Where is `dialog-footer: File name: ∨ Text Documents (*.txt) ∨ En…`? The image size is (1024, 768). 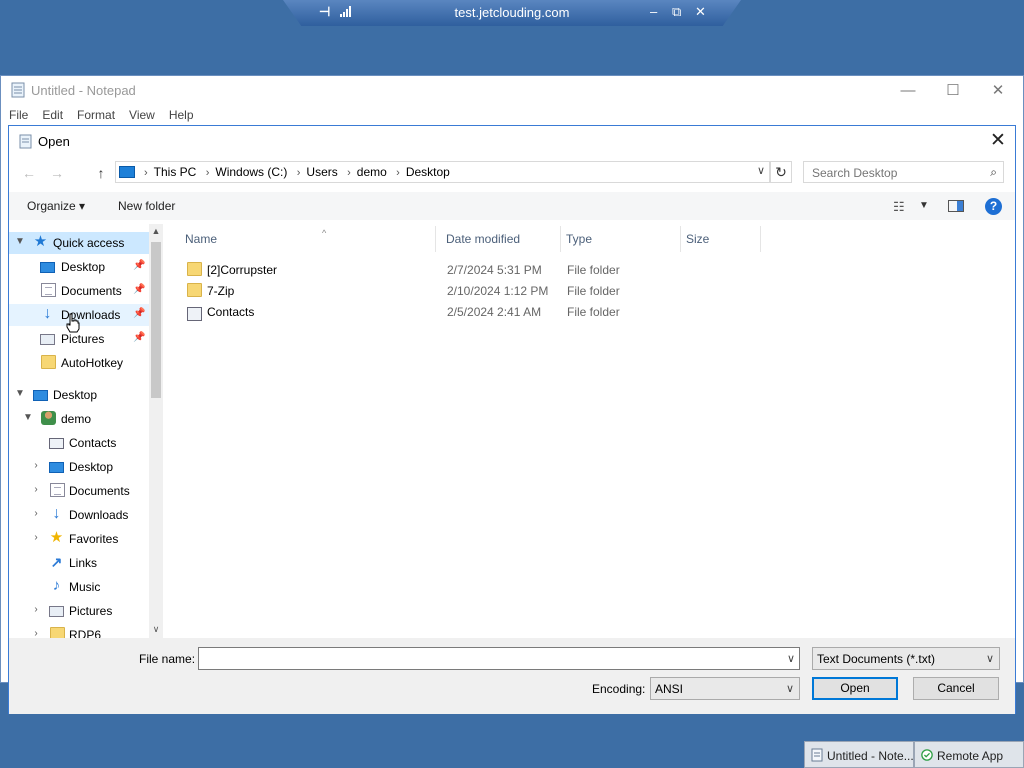
dialog-footer: File name: ∨ Text Documents (*.txt) ∨ En… is located at coordinates (512, 676).